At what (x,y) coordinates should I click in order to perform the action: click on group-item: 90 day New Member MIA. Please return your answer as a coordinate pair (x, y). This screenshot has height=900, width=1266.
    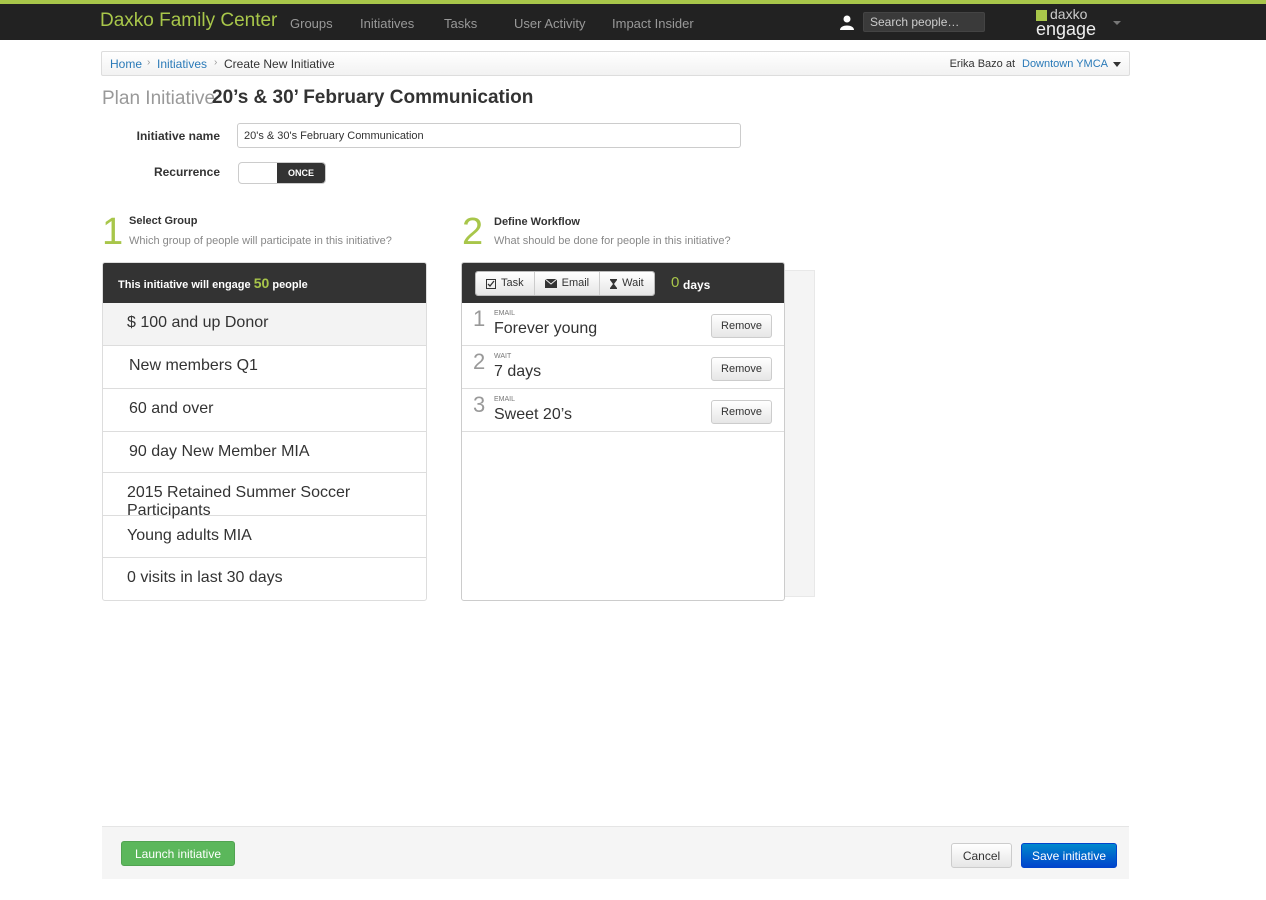
    Looking at the image, I should click on (264, 452).